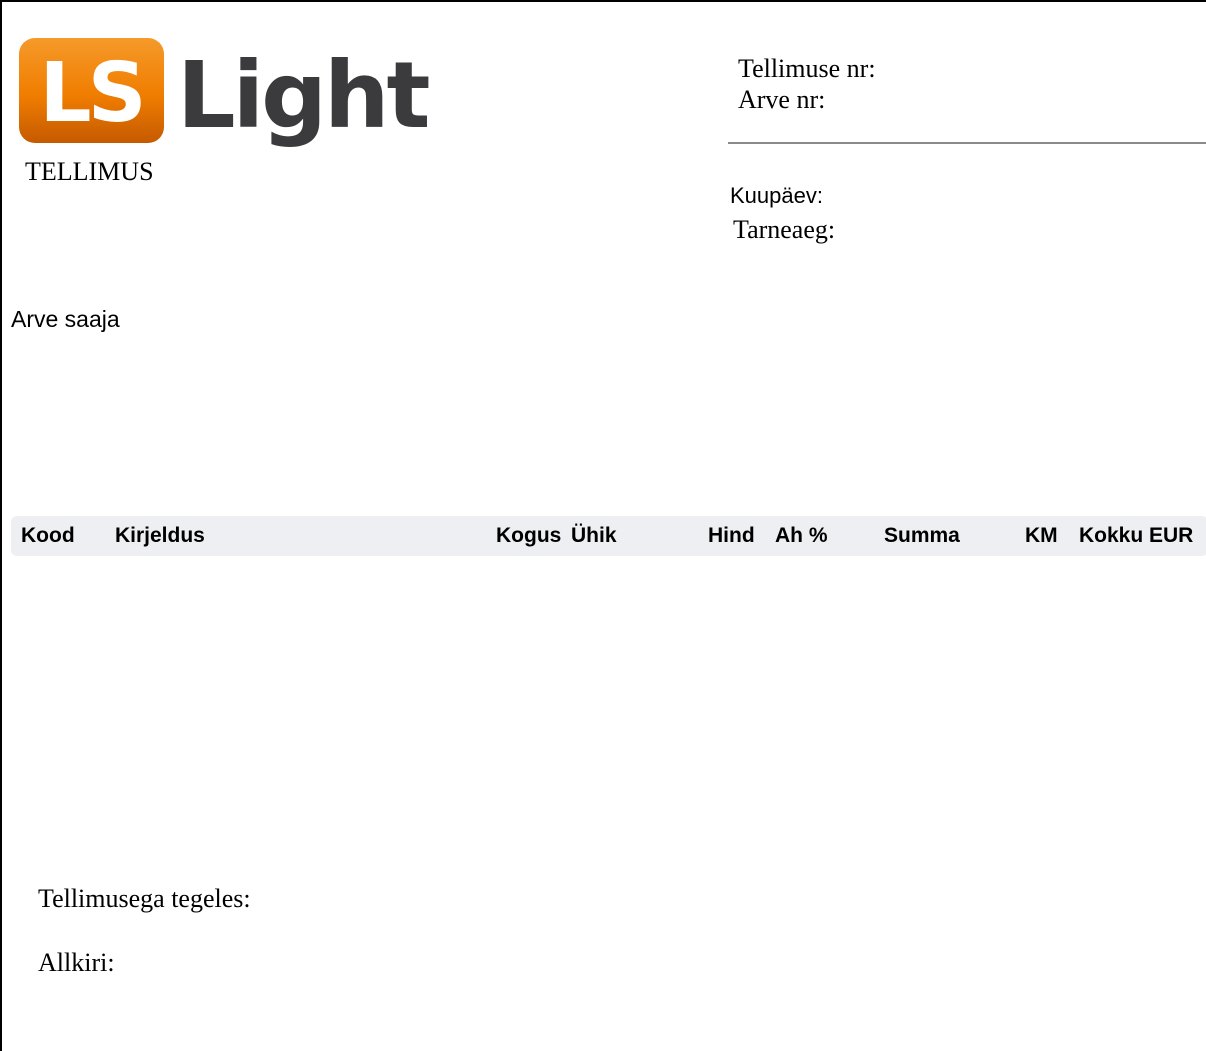 The width and height of the screenshot is (1206, 1051). Describe the element at coordinates (922, 535) in the screenshot. I see `column-header-sum: Summa` at that location.